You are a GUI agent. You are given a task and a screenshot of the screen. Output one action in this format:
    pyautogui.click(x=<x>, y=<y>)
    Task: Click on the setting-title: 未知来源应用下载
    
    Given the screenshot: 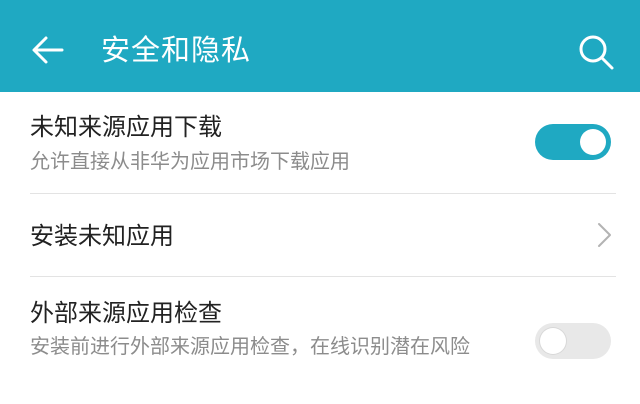 What is the action you would take?
    pyautogui.click(x=126, y=127)
    